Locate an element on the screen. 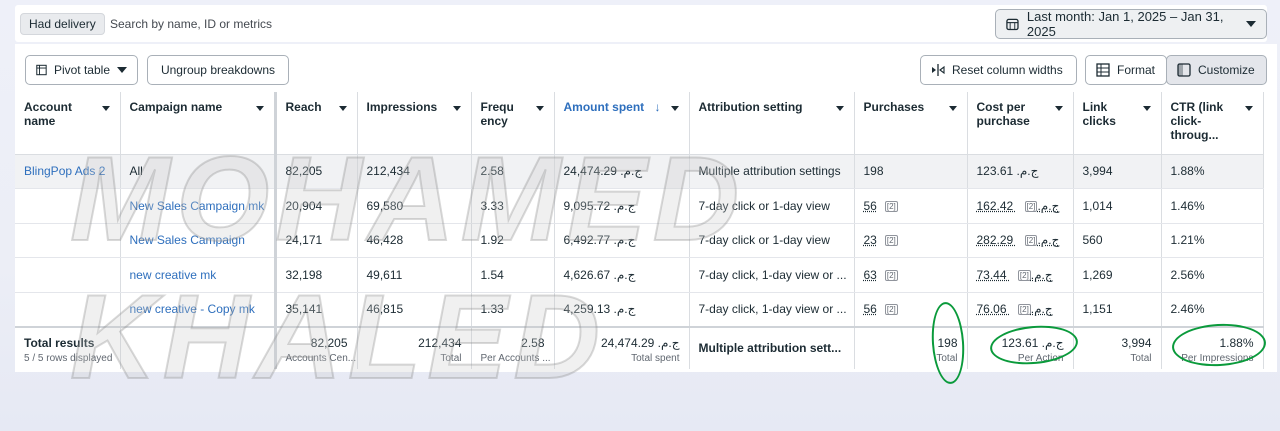  total-frequency-value: 2.58 is located at coordinates (533, 342).